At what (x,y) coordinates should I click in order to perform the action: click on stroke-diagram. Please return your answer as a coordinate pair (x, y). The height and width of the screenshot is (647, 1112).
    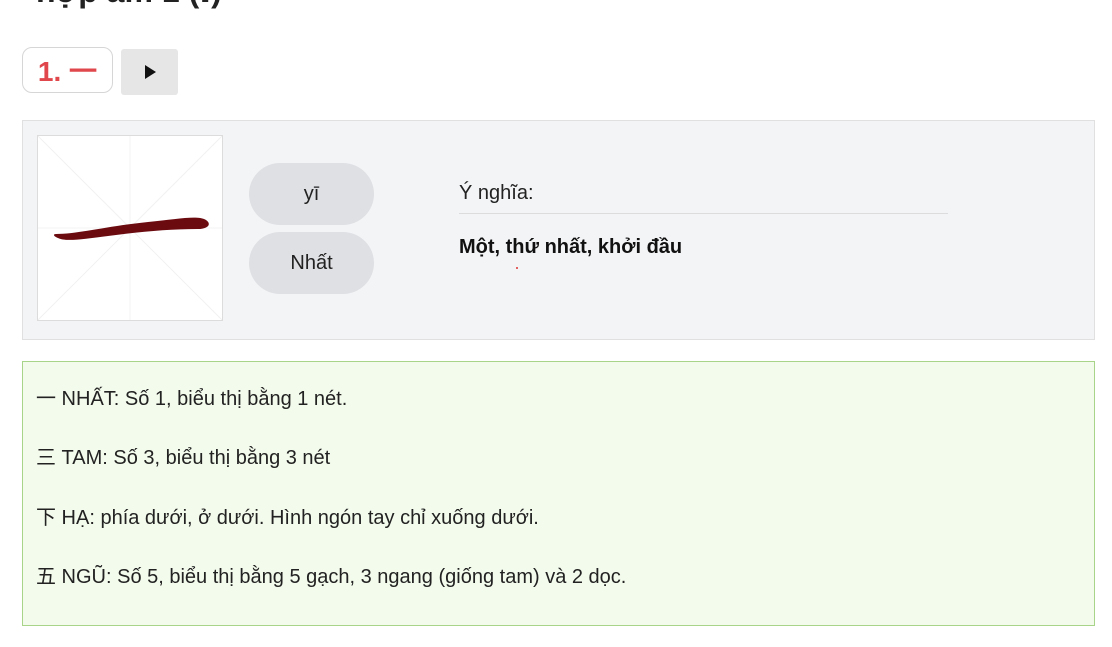
    Looking at the image, I should click on (130, 228).